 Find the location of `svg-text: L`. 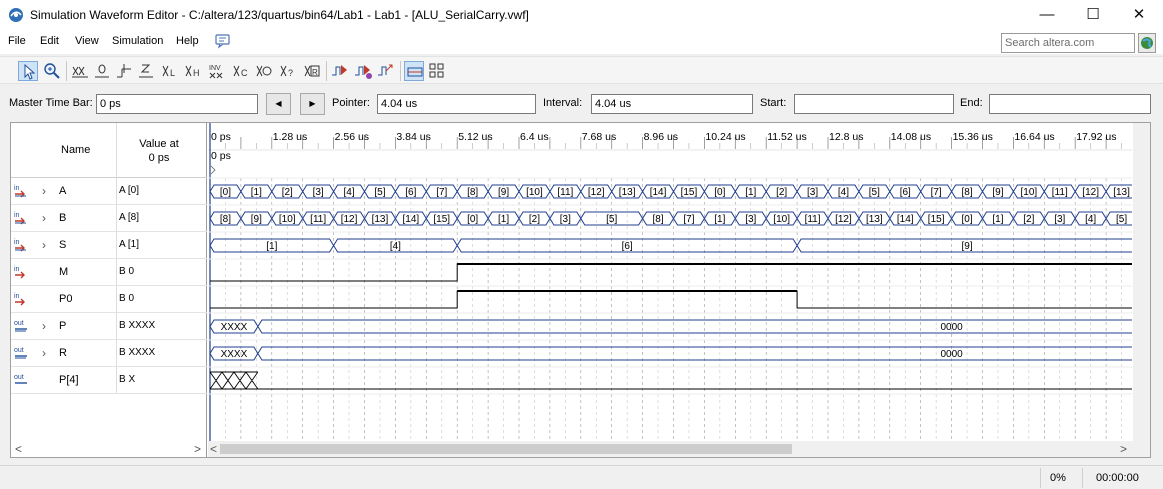

svg-text: L is located at coordinates (172, 73).